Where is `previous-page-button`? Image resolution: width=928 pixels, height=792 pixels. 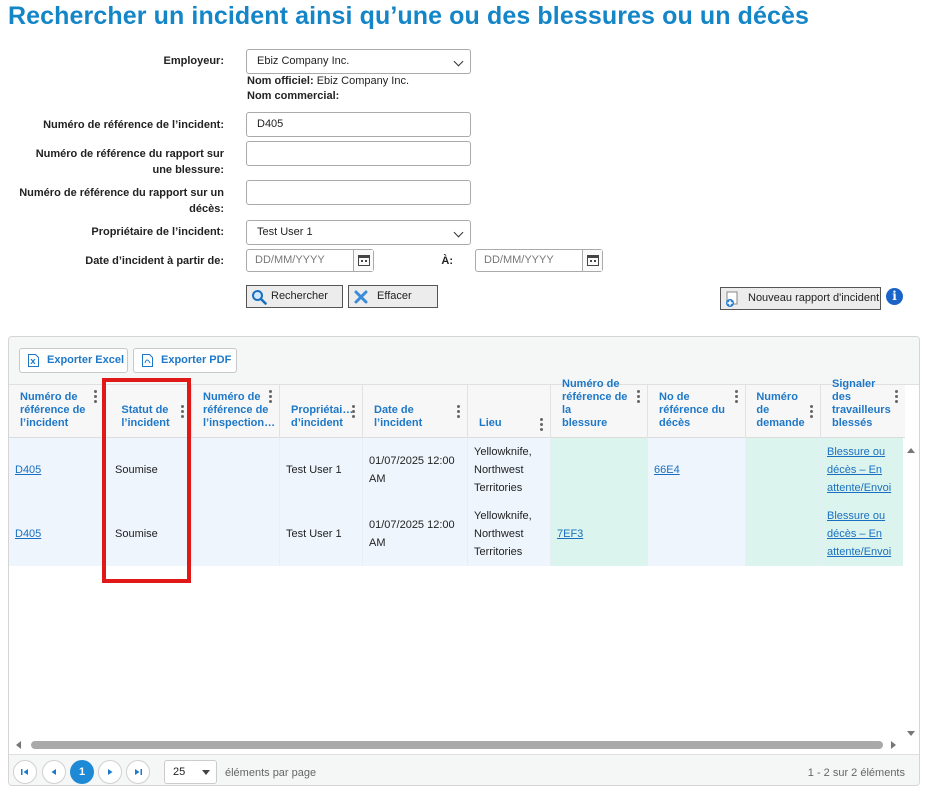 previous-page-button is located at coordinates (54, 772).